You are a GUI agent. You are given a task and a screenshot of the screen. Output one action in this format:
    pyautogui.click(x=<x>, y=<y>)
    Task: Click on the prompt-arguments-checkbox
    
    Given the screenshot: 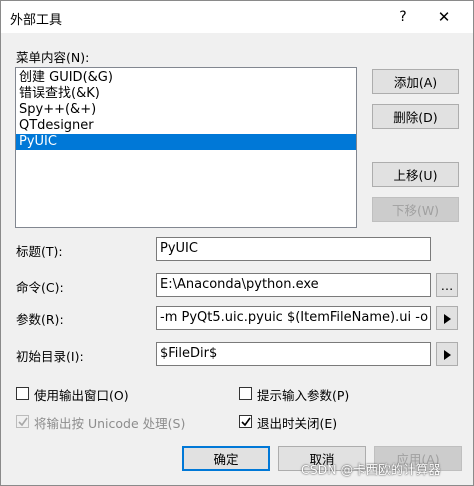 What is the action you would take?
    pyautogui.click(x=245, y=393)
    